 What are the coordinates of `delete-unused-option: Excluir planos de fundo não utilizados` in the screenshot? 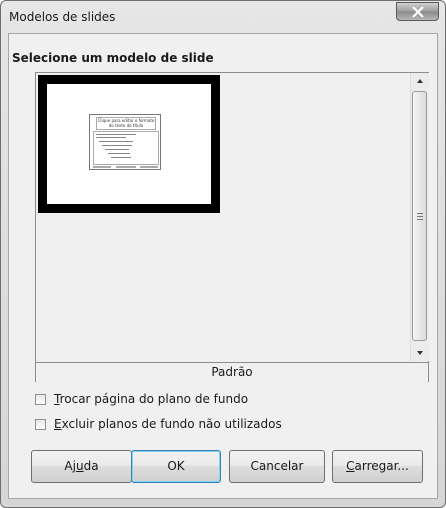 It's located at (158, 424).